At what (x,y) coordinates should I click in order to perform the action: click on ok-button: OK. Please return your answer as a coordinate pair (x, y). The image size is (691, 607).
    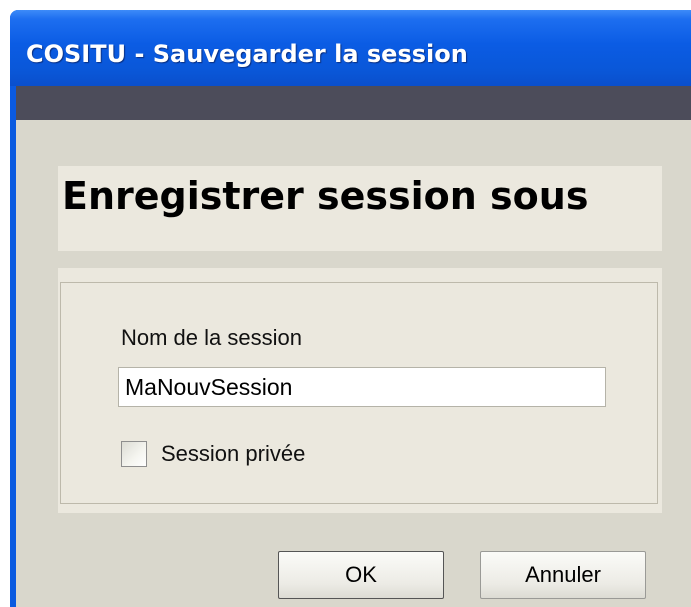
    Looking at the image, I should click on (361, 575).